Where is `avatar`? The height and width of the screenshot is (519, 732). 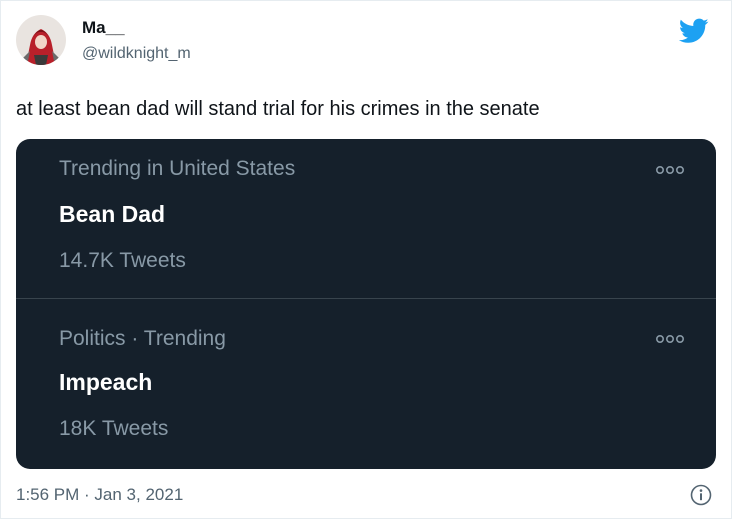
avatar is located at coordinates (41, 40).